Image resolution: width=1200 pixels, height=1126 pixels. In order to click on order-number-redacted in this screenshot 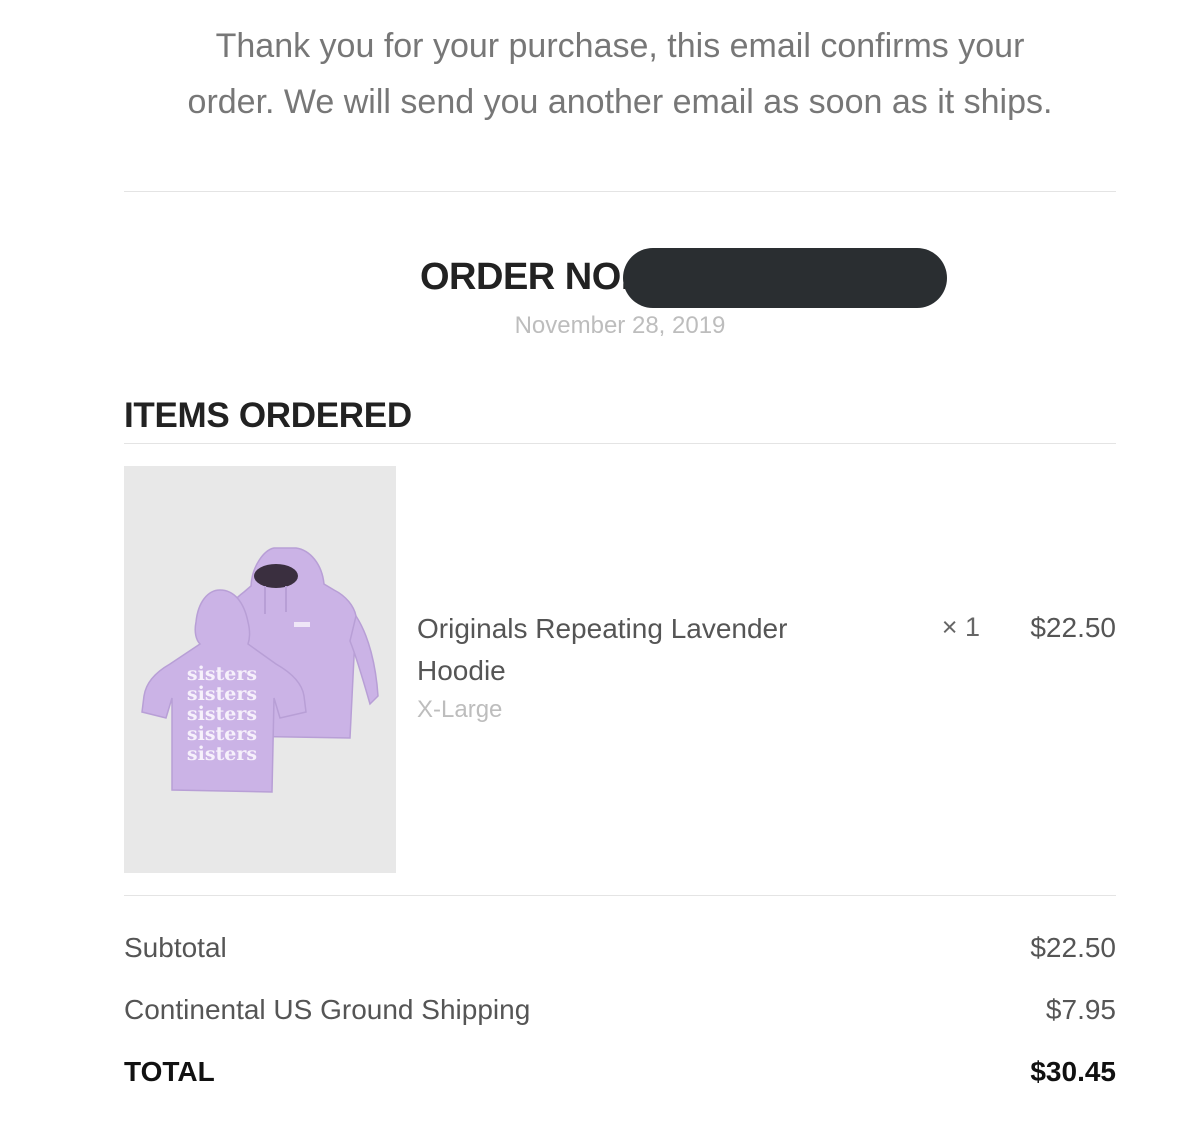, I will do `click(785, 278)`.